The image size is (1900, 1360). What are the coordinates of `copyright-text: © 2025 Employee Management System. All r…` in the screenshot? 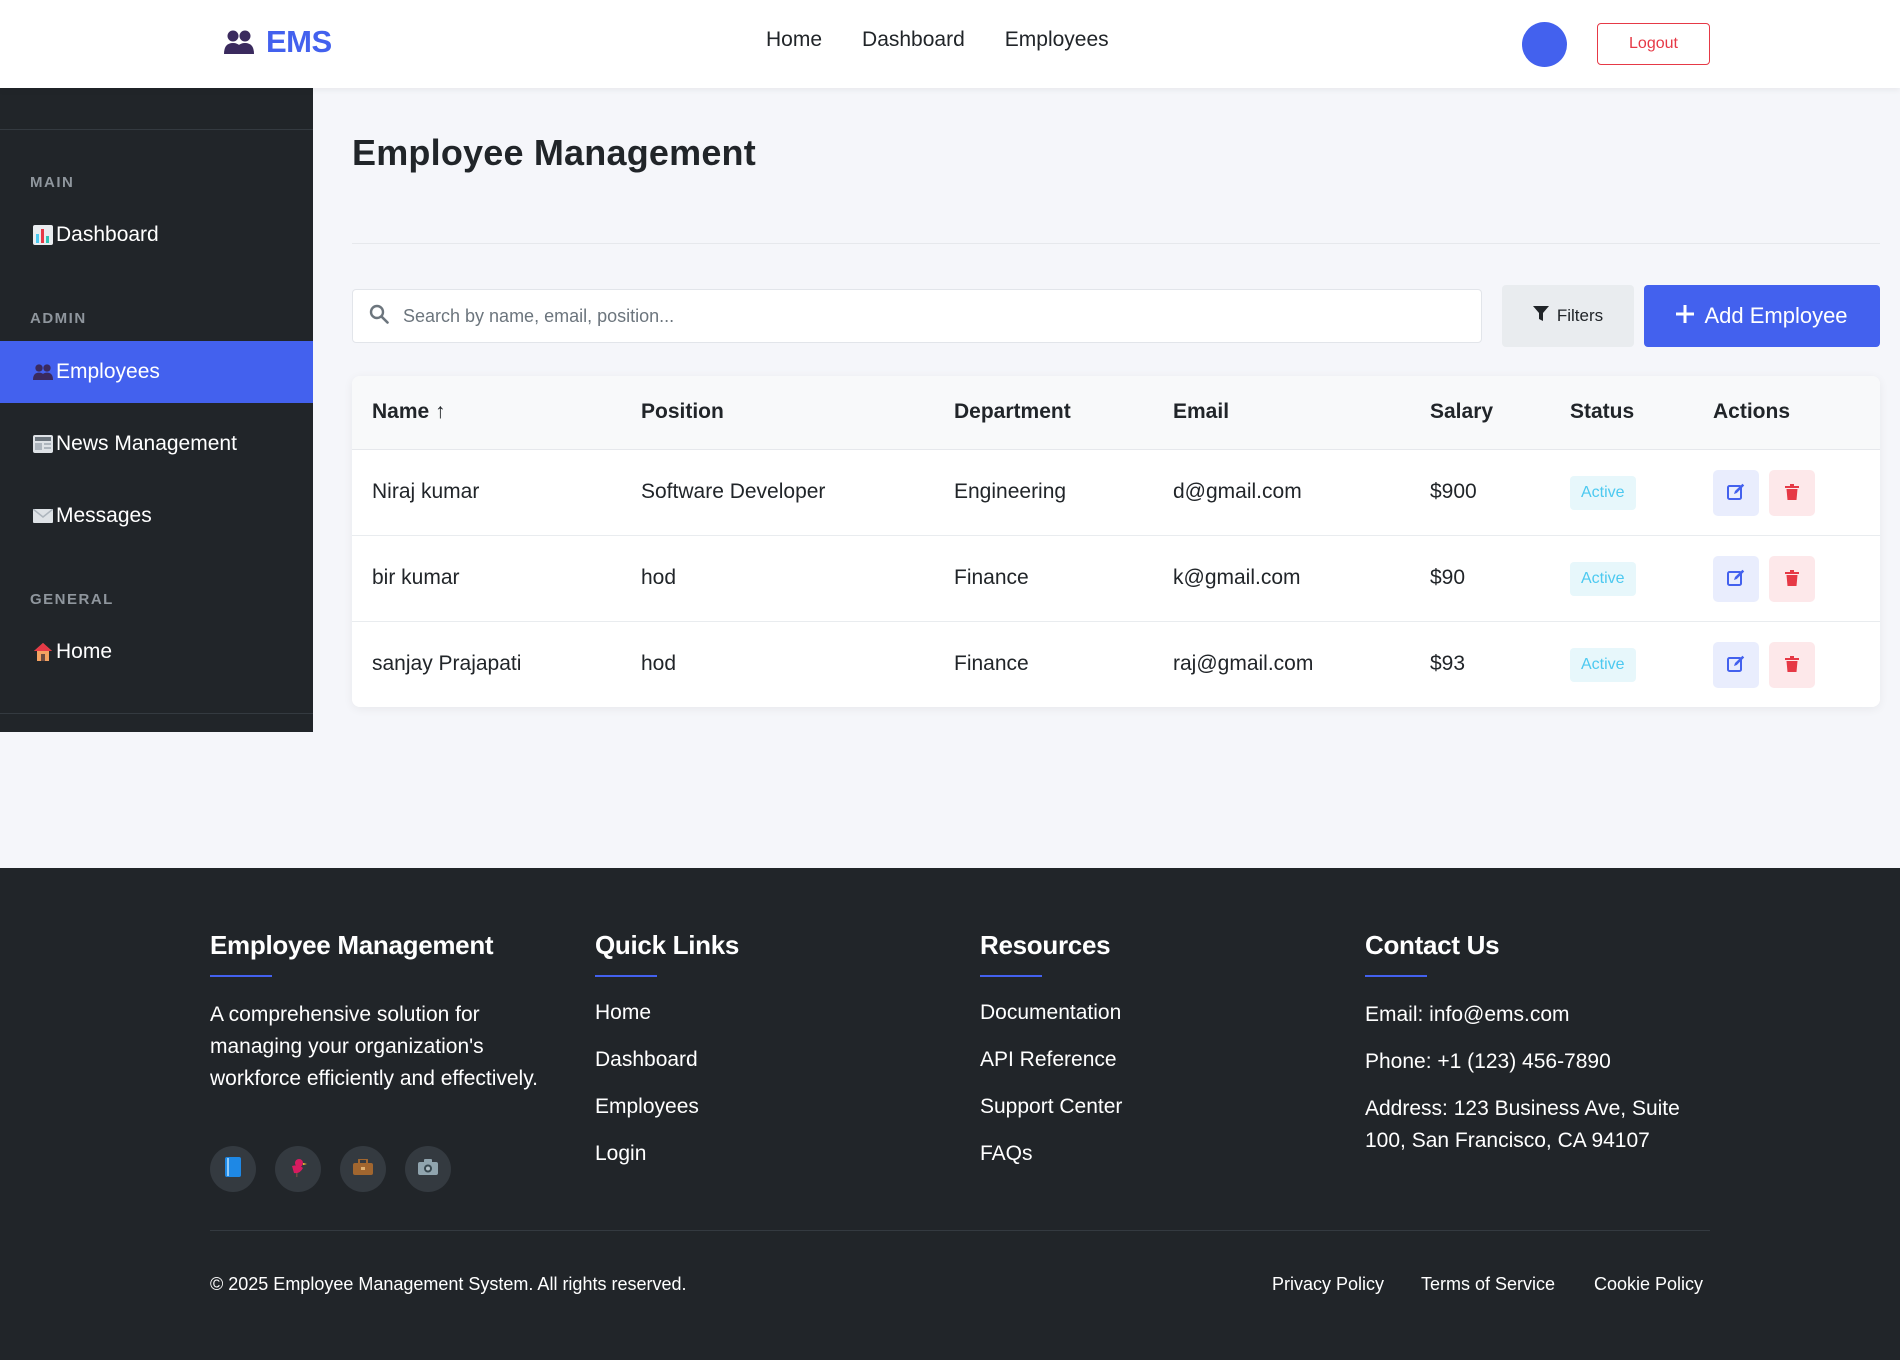 It's located at (448, 1284).